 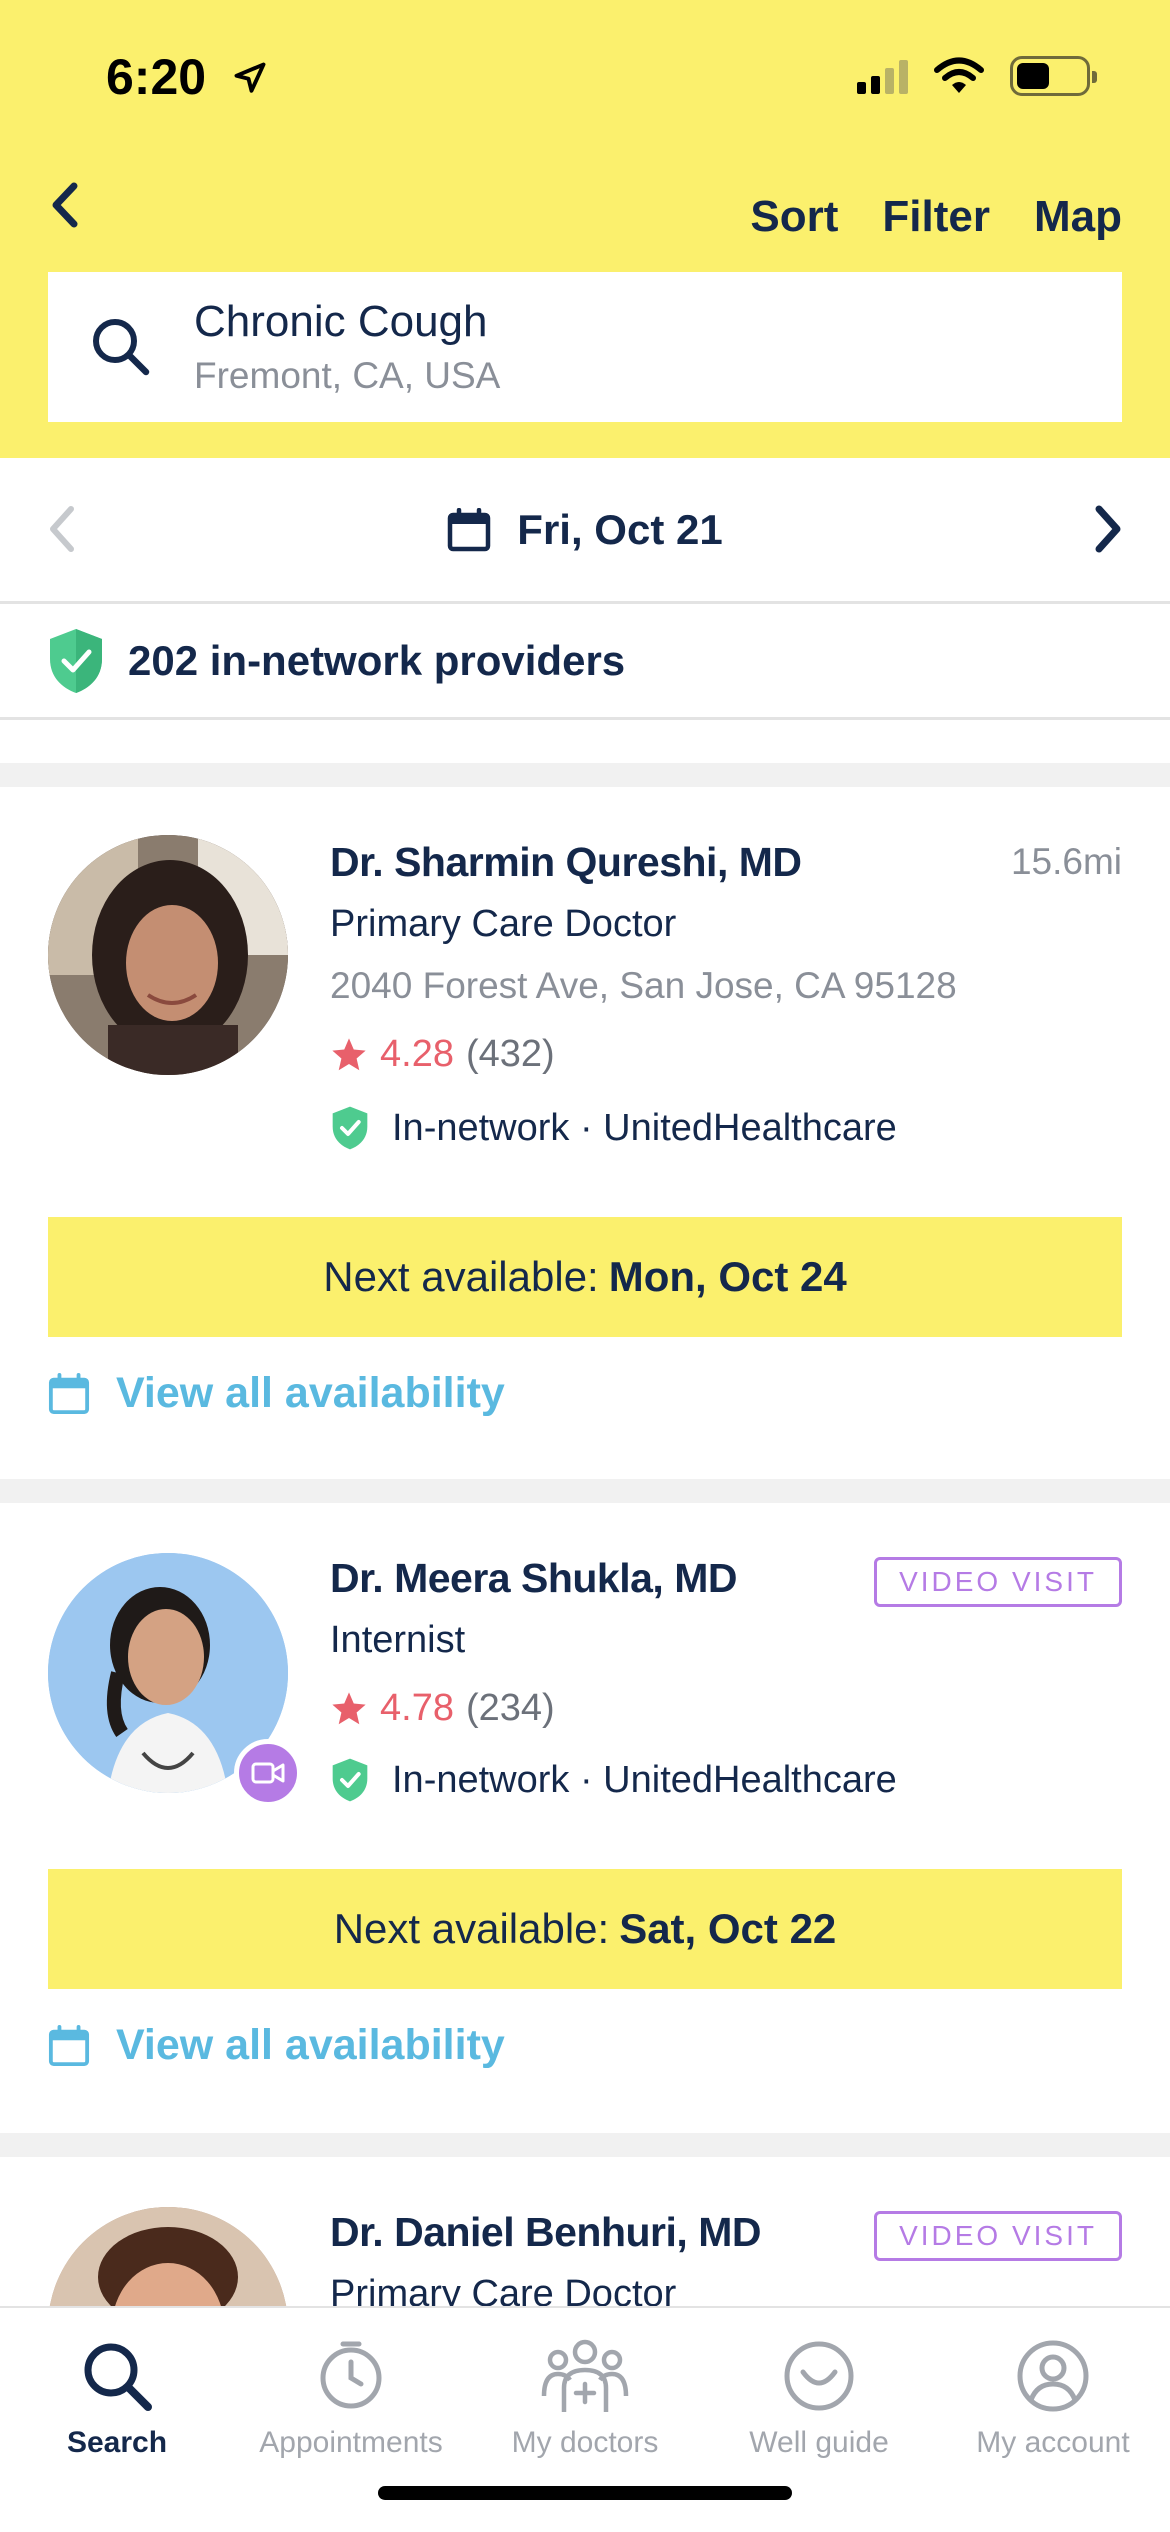 I want to click on tab-appointments: Appointments, so click(x=351, y=2399).